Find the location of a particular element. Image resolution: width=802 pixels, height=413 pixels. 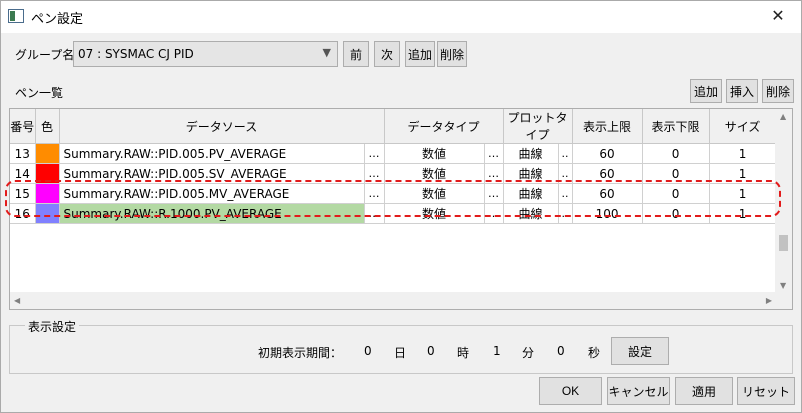

column-header-plot-type: プロットタイプ is located at coordinates (538, 126).